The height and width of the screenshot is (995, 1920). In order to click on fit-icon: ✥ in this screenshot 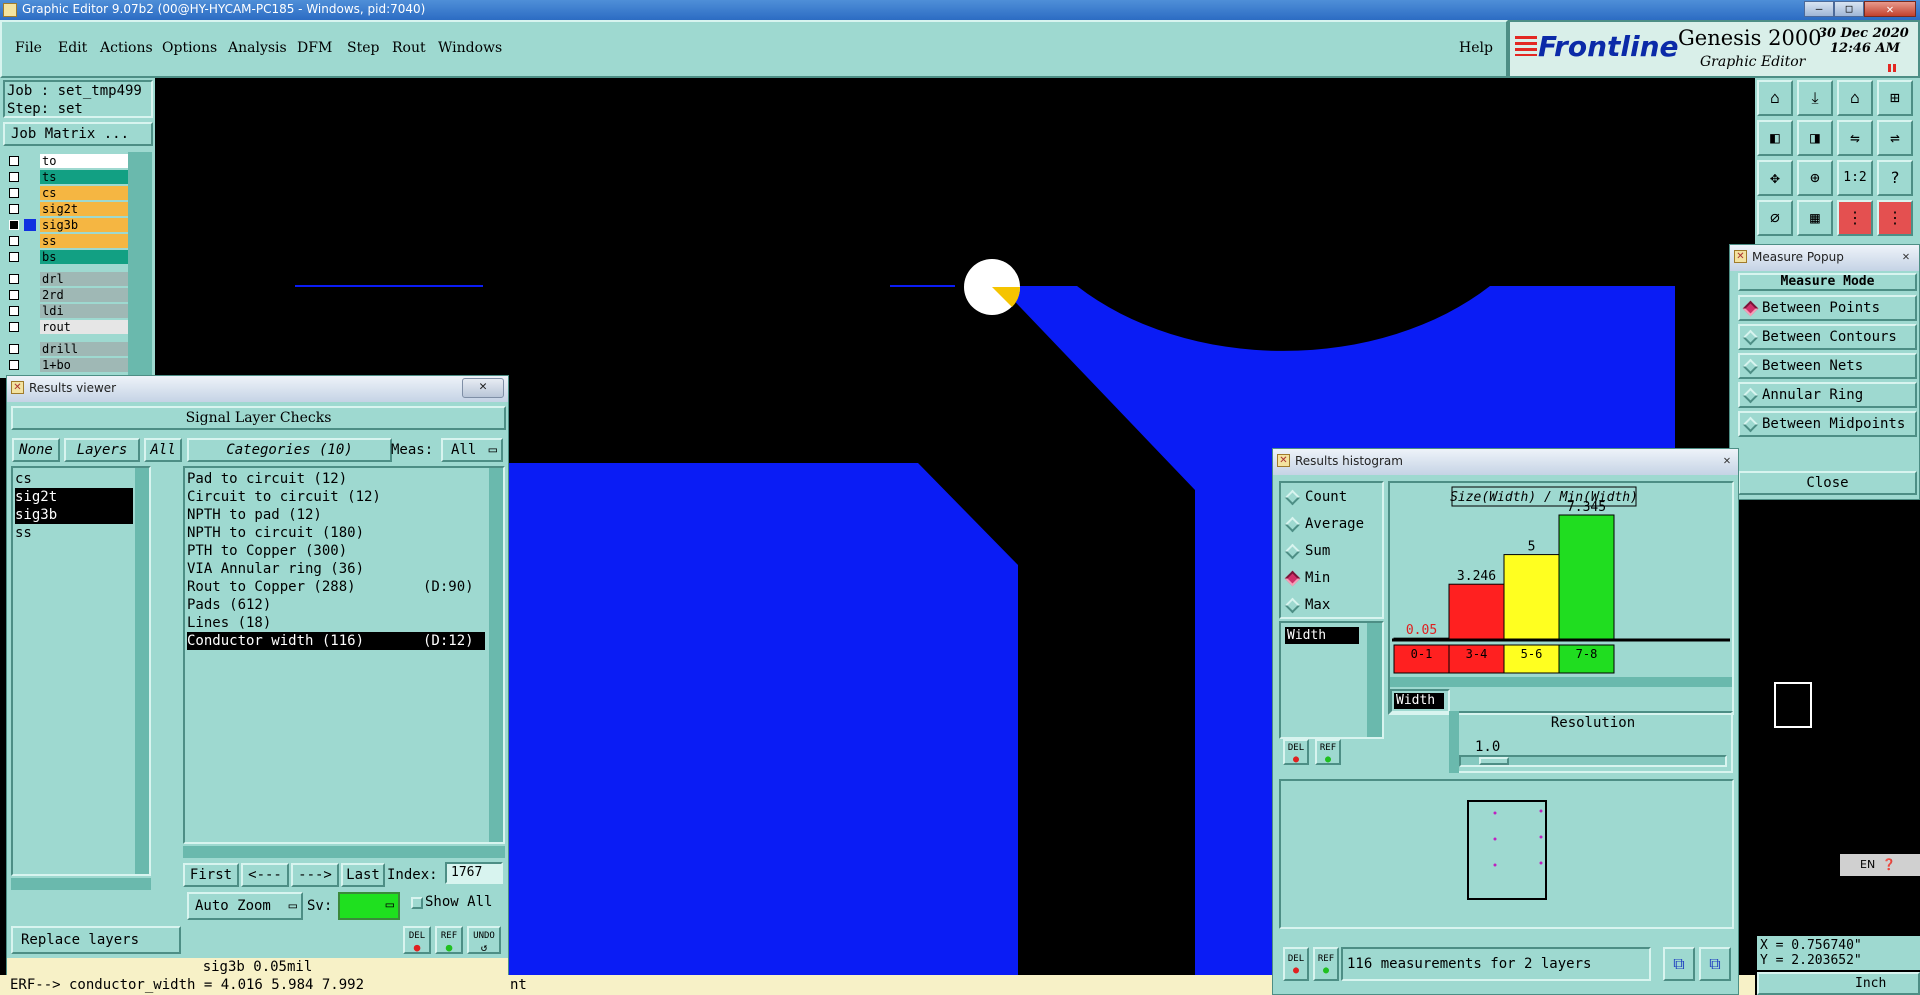, I will do `click(1775, 178)`.